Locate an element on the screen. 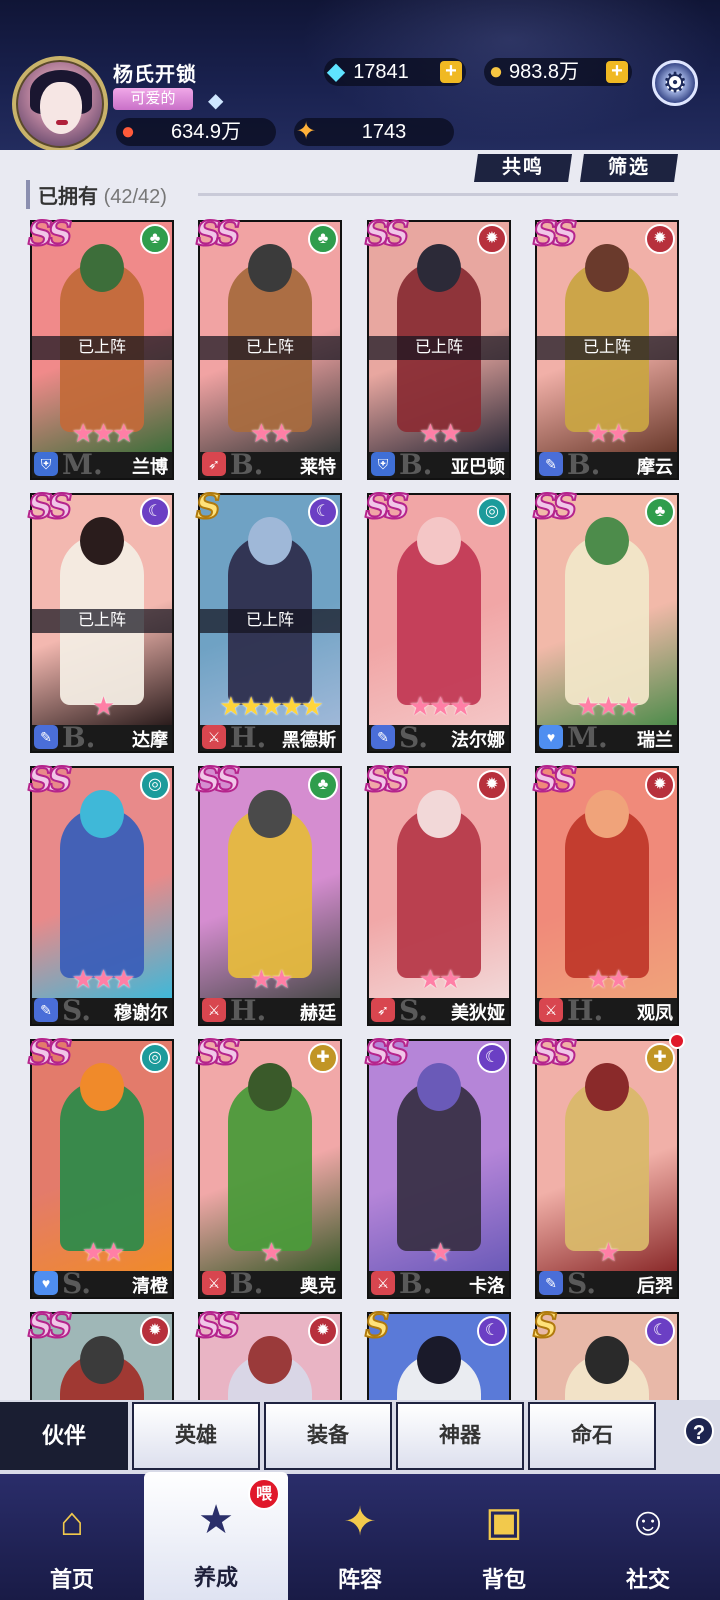 This screenshot has width=720, height=1600. hero-card: SS ✹ ★★ ⚔ H. 观凤 is located at coordinates (605, 893).